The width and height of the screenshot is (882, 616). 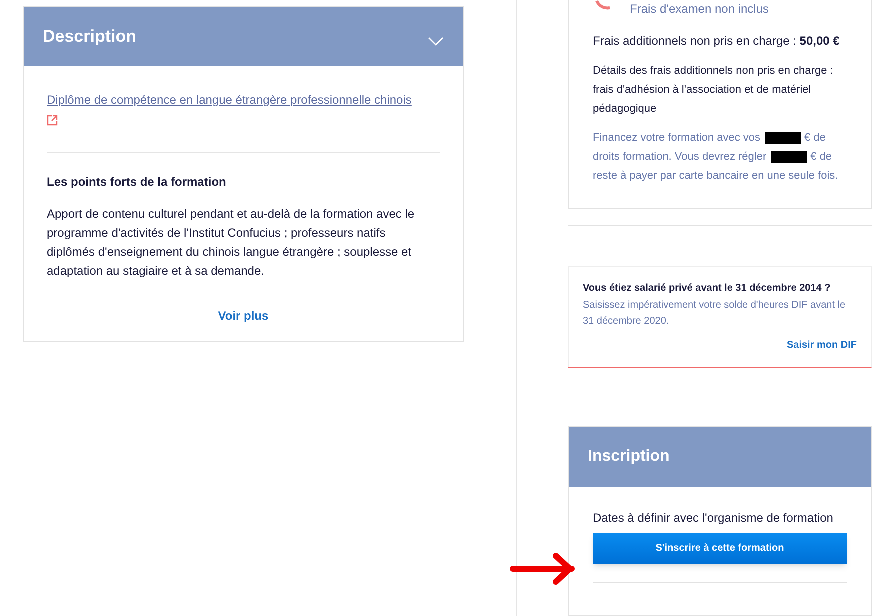 What do you see at coordinates (700, 9) in the screenshot?
I see `exam-note: Frais d'examen non inclus` at bounding box center [700, 9].